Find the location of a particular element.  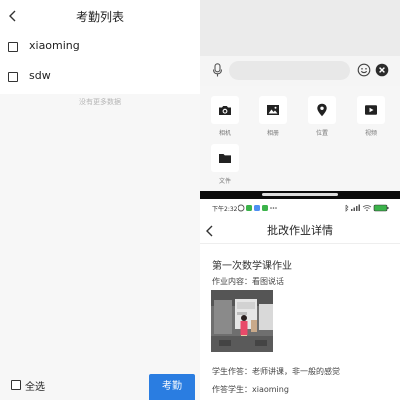

homework-title: 第一次数学课作业 is located at coordinates (252, 266).